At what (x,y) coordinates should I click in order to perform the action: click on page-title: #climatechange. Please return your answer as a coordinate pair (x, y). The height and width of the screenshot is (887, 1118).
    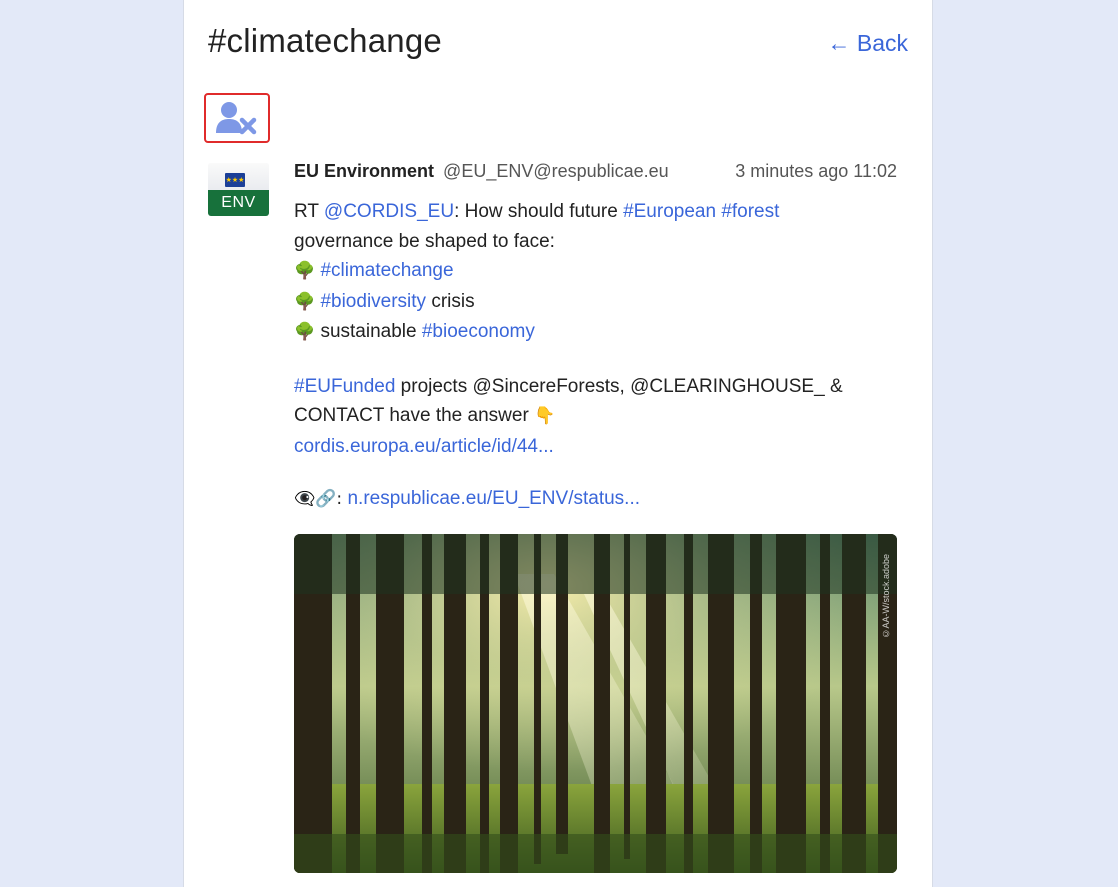
    Looking at the image, I should click on (325, 40).